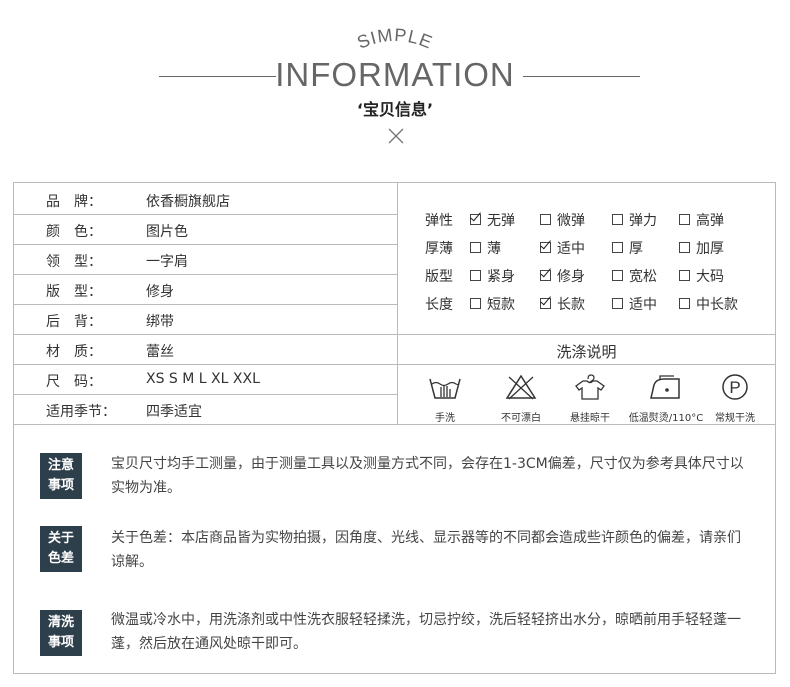  What do you see at coordinates (60, 558) in the screenshot?
I see `note-tag-line: 色差` at bounding box center [60, 558].